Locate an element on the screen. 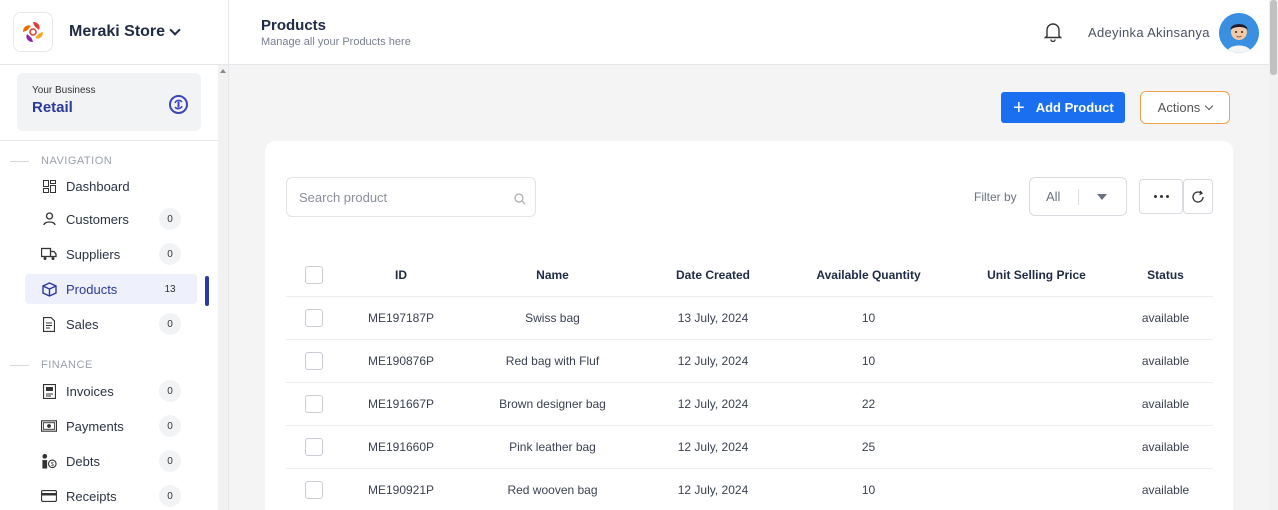  filter-label: Filter by is located at coordinates (995, 197).